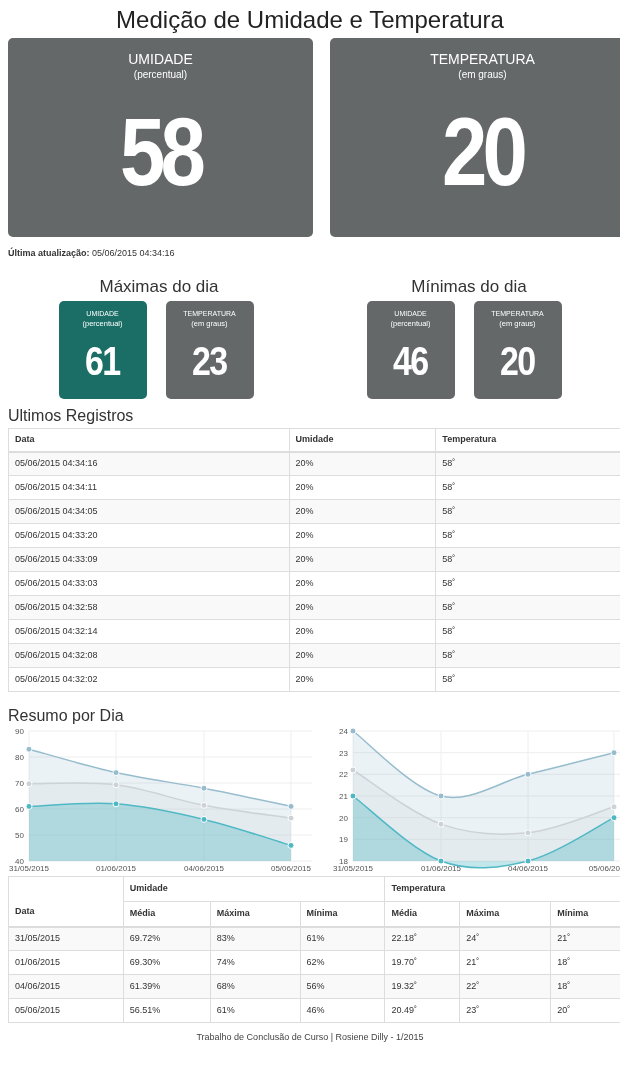 This screenshot has width=620, height=1070. I want to click on section-title: Máximas do dia, so click(159, 287).